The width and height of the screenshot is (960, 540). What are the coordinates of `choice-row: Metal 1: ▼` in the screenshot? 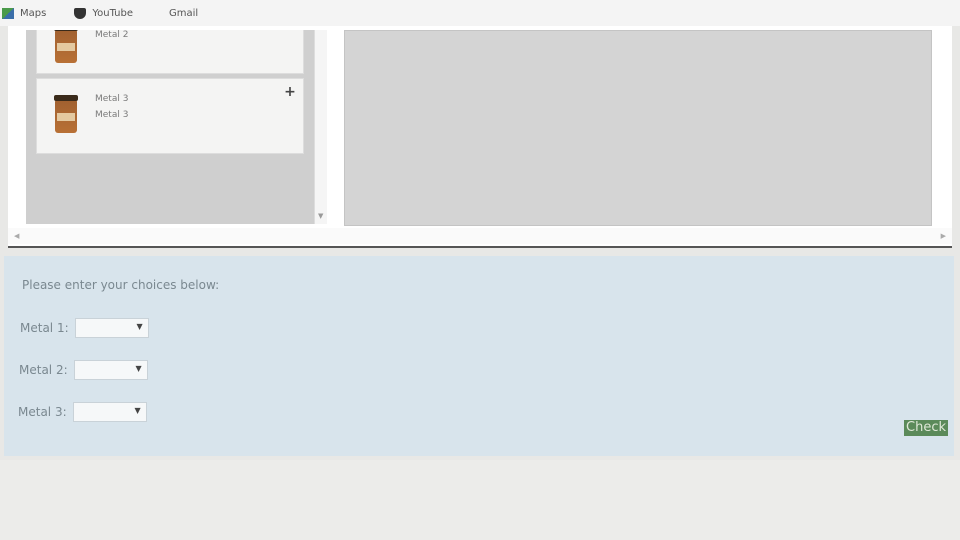 It's located at (84, 328).